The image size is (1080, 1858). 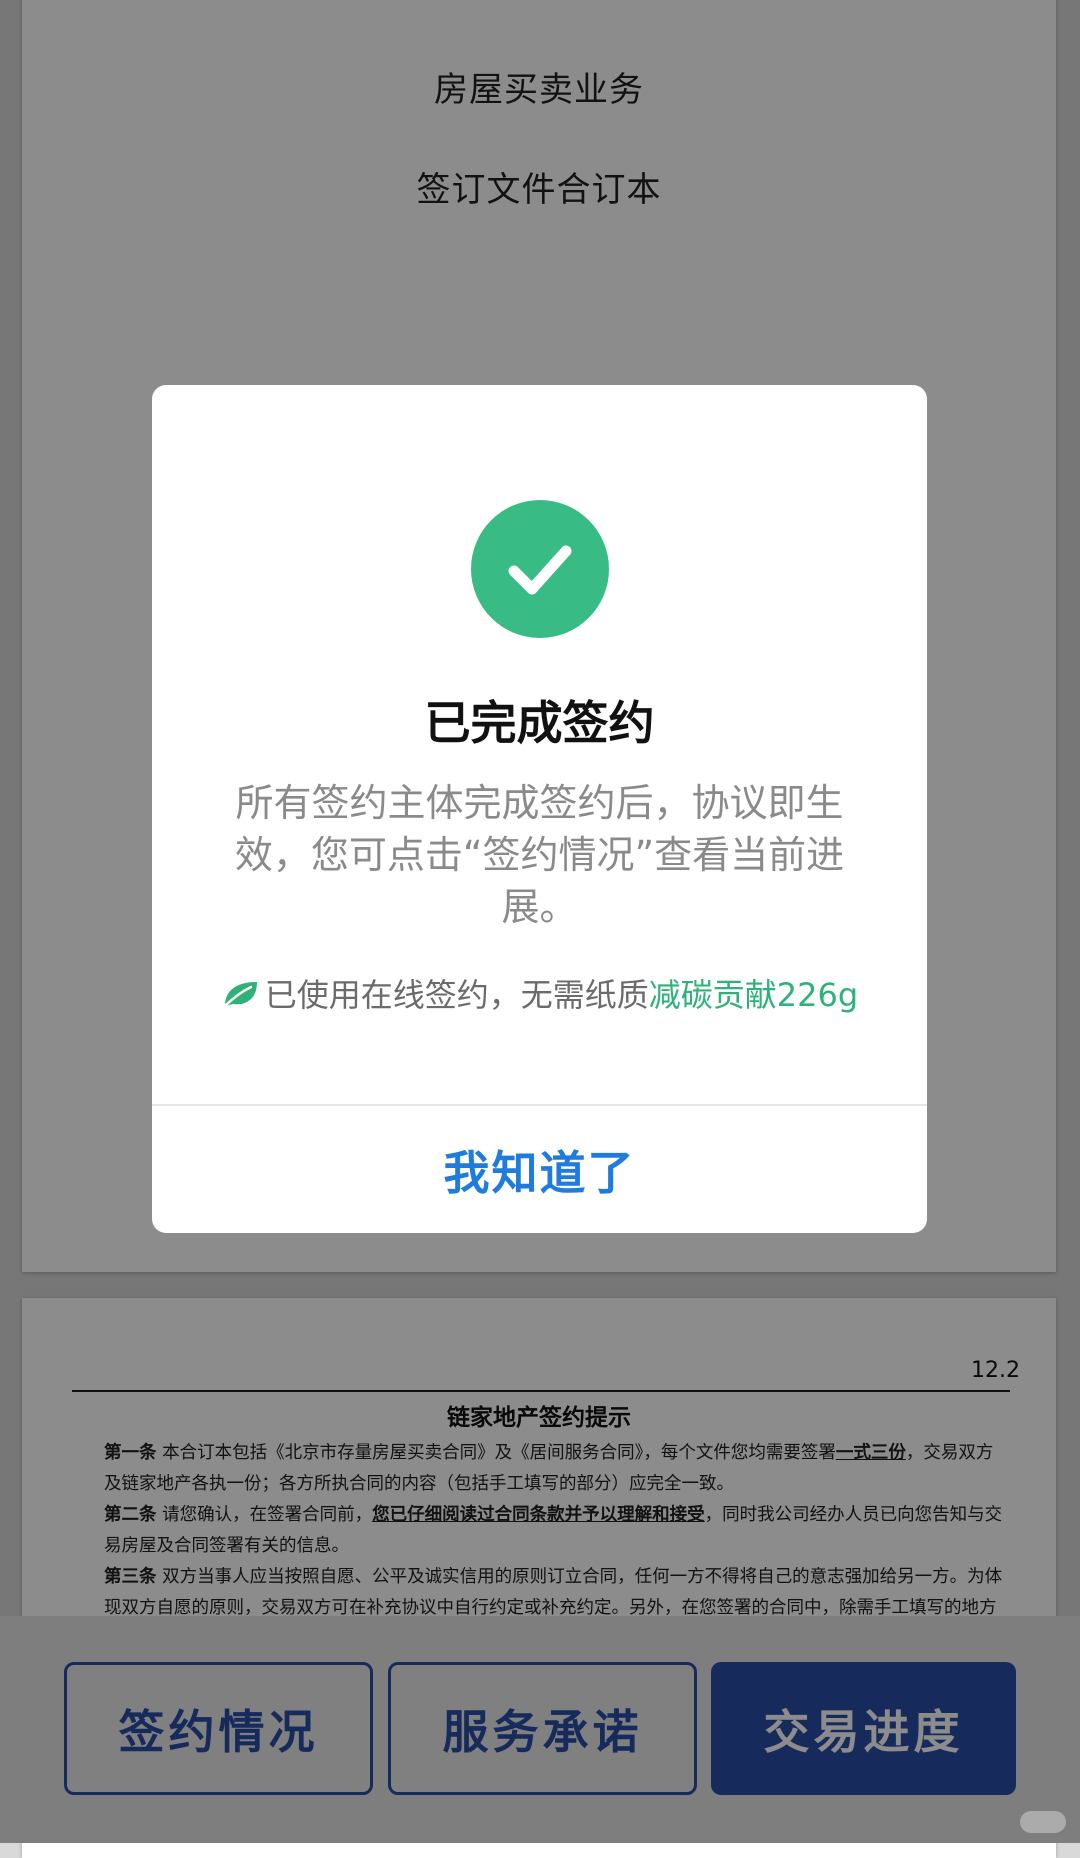 What do you see at coordinates (753, 995) in the screenshot?
I see `eco-highlight-text: 减碳贡献226g` at bounding box center [753, 995].